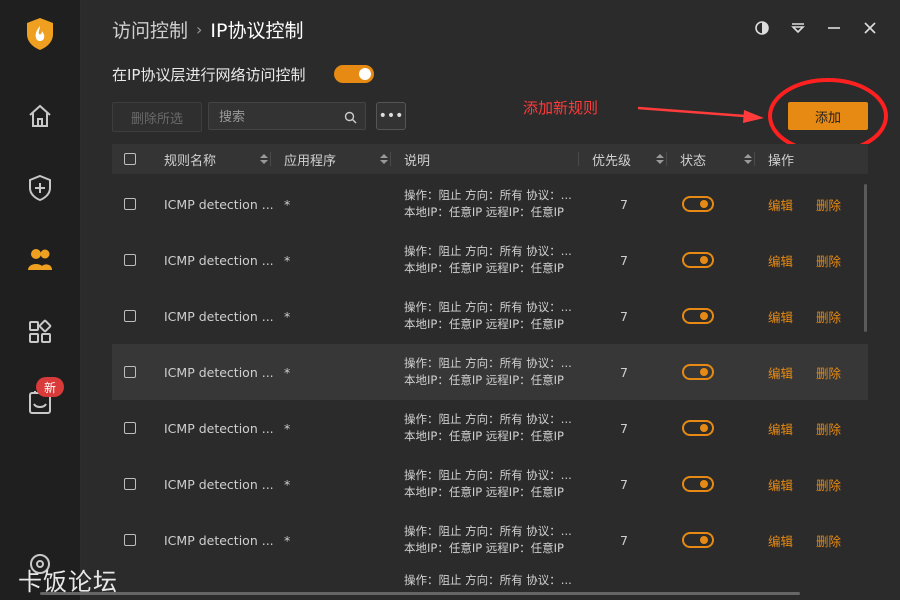  I want to click on close-icon, so click(870, 28).